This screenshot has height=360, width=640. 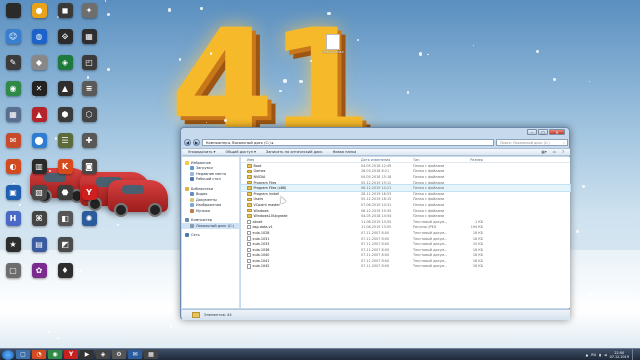 I want to click on app-icon: ▣, so click(x=13, y=192).